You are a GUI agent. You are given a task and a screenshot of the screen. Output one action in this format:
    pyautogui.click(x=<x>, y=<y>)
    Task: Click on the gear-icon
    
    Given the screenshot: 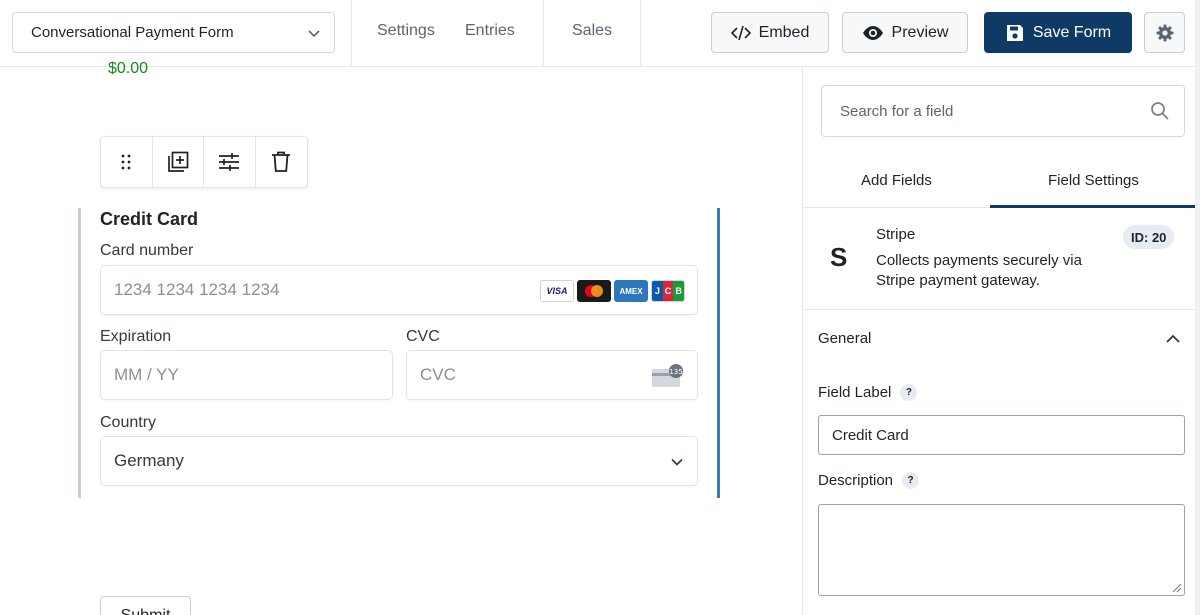 What is the action you would take?
    pyautogui.click(x=1164, y=32)
    